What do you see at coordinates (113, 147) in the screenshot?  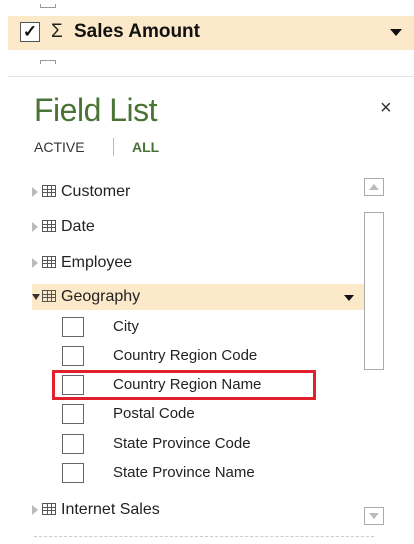 I see `tab-divider` at bounding box center [113, 147].